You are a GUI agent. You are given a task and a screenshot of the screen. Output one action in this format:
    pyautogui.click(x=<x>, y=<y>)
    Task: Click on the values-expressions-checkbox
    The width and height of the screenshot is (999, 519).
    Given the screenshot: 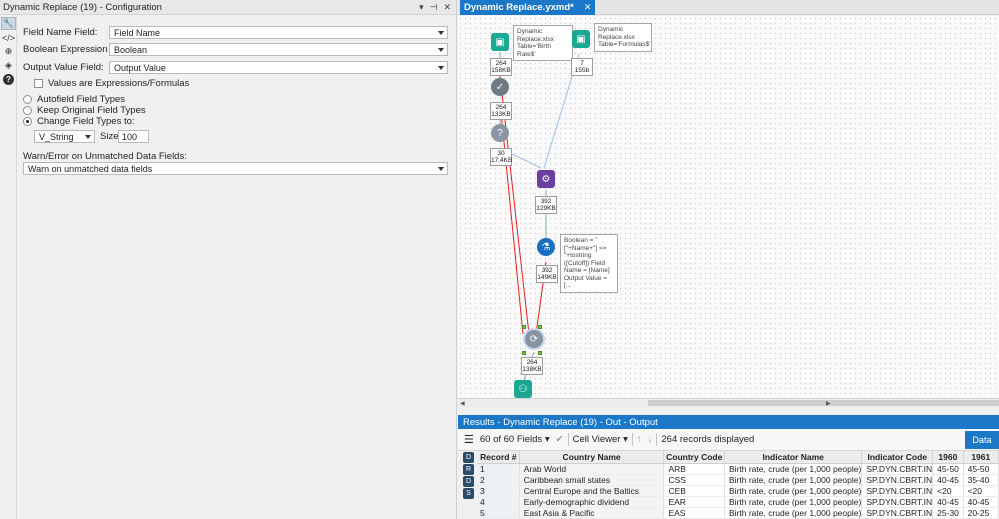 What is the action you would take?
    pyautogui.click(x=38, y=83)
    